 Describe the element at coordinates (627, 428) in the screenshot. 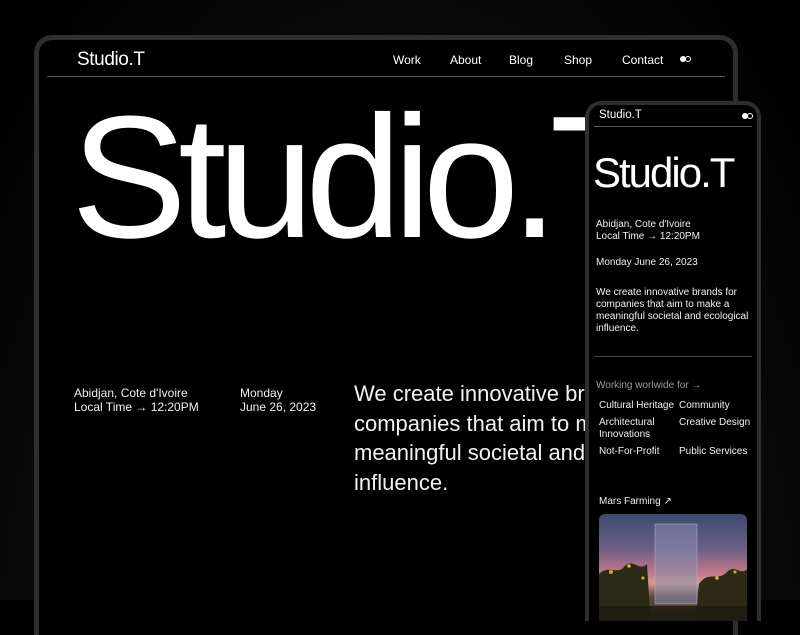

I see `sector-item: Architectural Innovations` at that location.